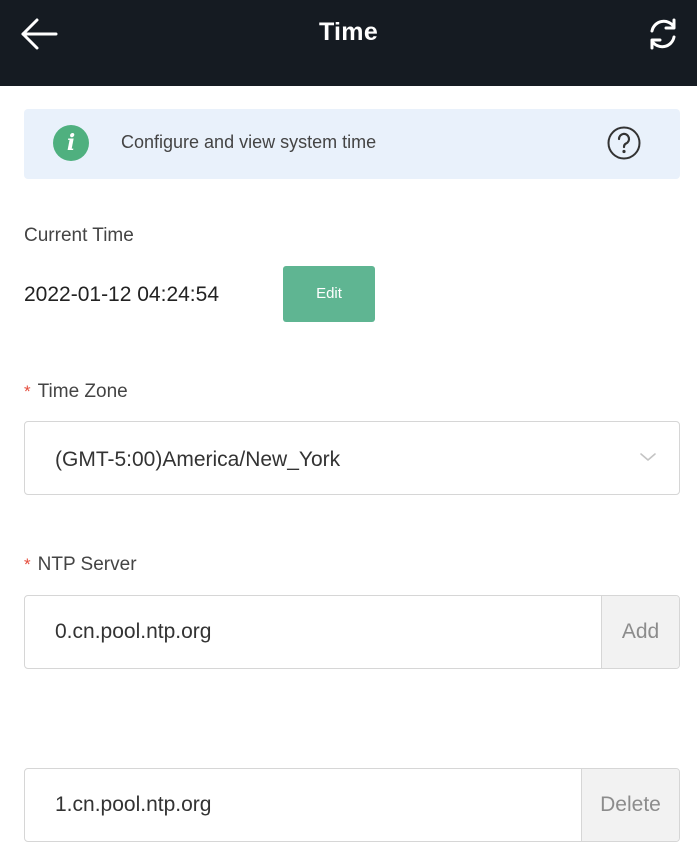 This screenshot has height=842, width=697. What do you see at coordinates (249, 142) in the screenshot?
I see `info-banner-text: Configure and view system time` at bounding box center [249, 142].